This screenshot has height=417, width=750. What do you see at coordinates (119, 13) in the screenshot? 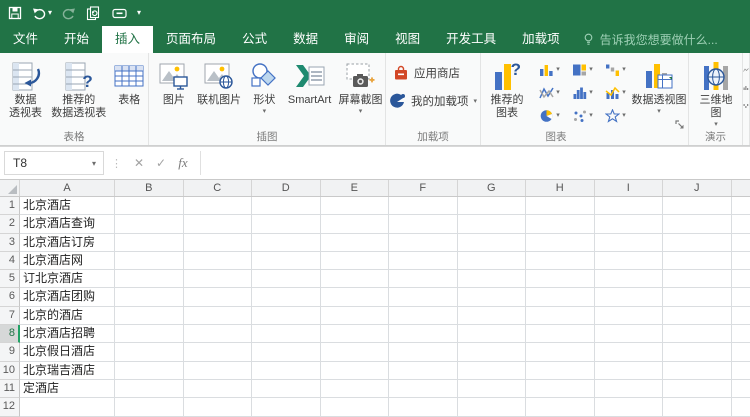
I see `touch-mode-button` at bounding box center [119, 13].